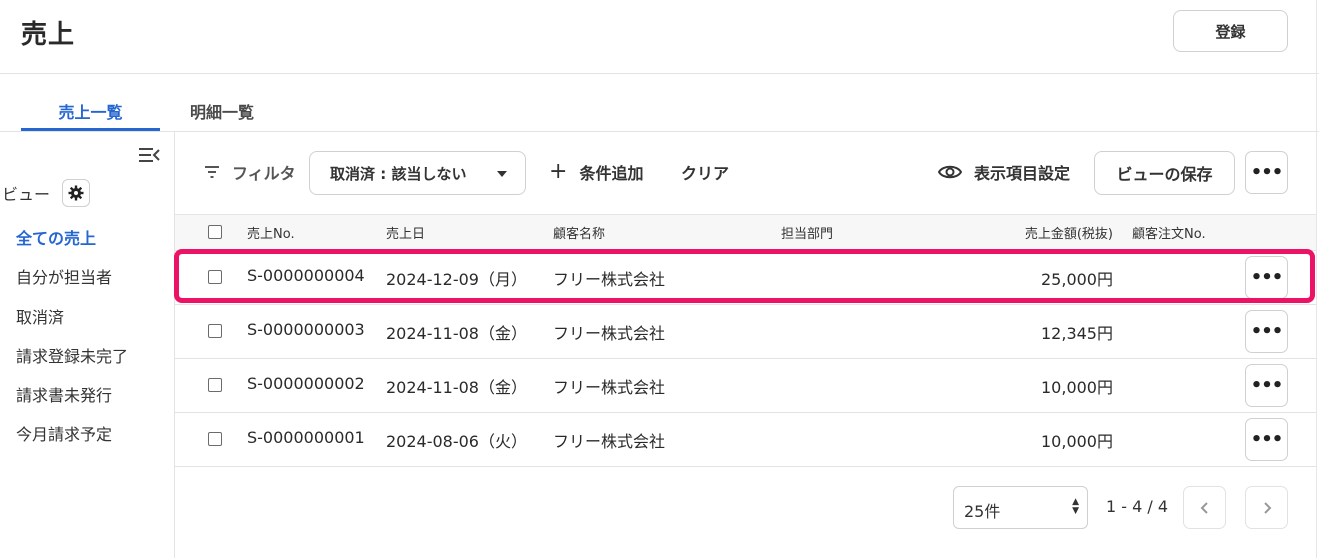 The height and width of the screenshot is (558, 1319). Describe the element at coordinates (659, 73) in the screenshot. I see `header-divider` at that location.